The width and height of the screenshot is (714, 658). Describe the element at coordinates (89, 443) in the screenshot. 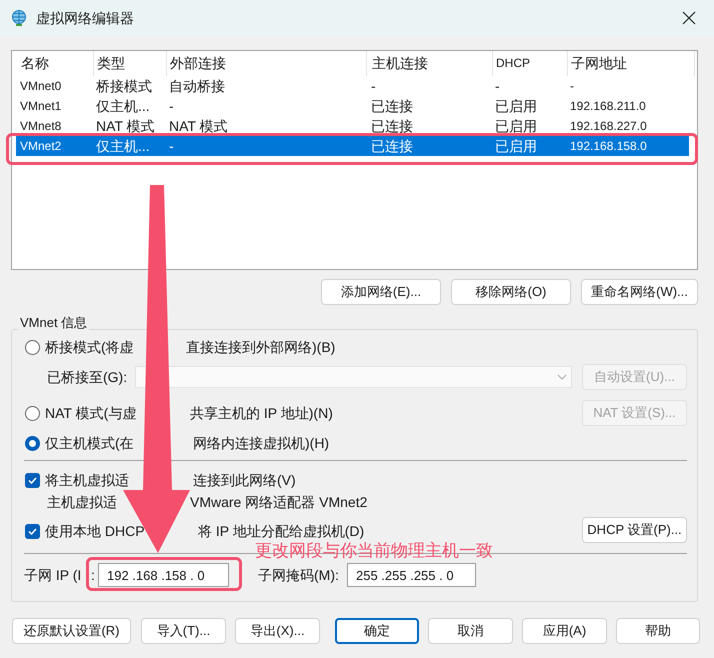

I see `radio-label: 仅主机模式(在` at that location.